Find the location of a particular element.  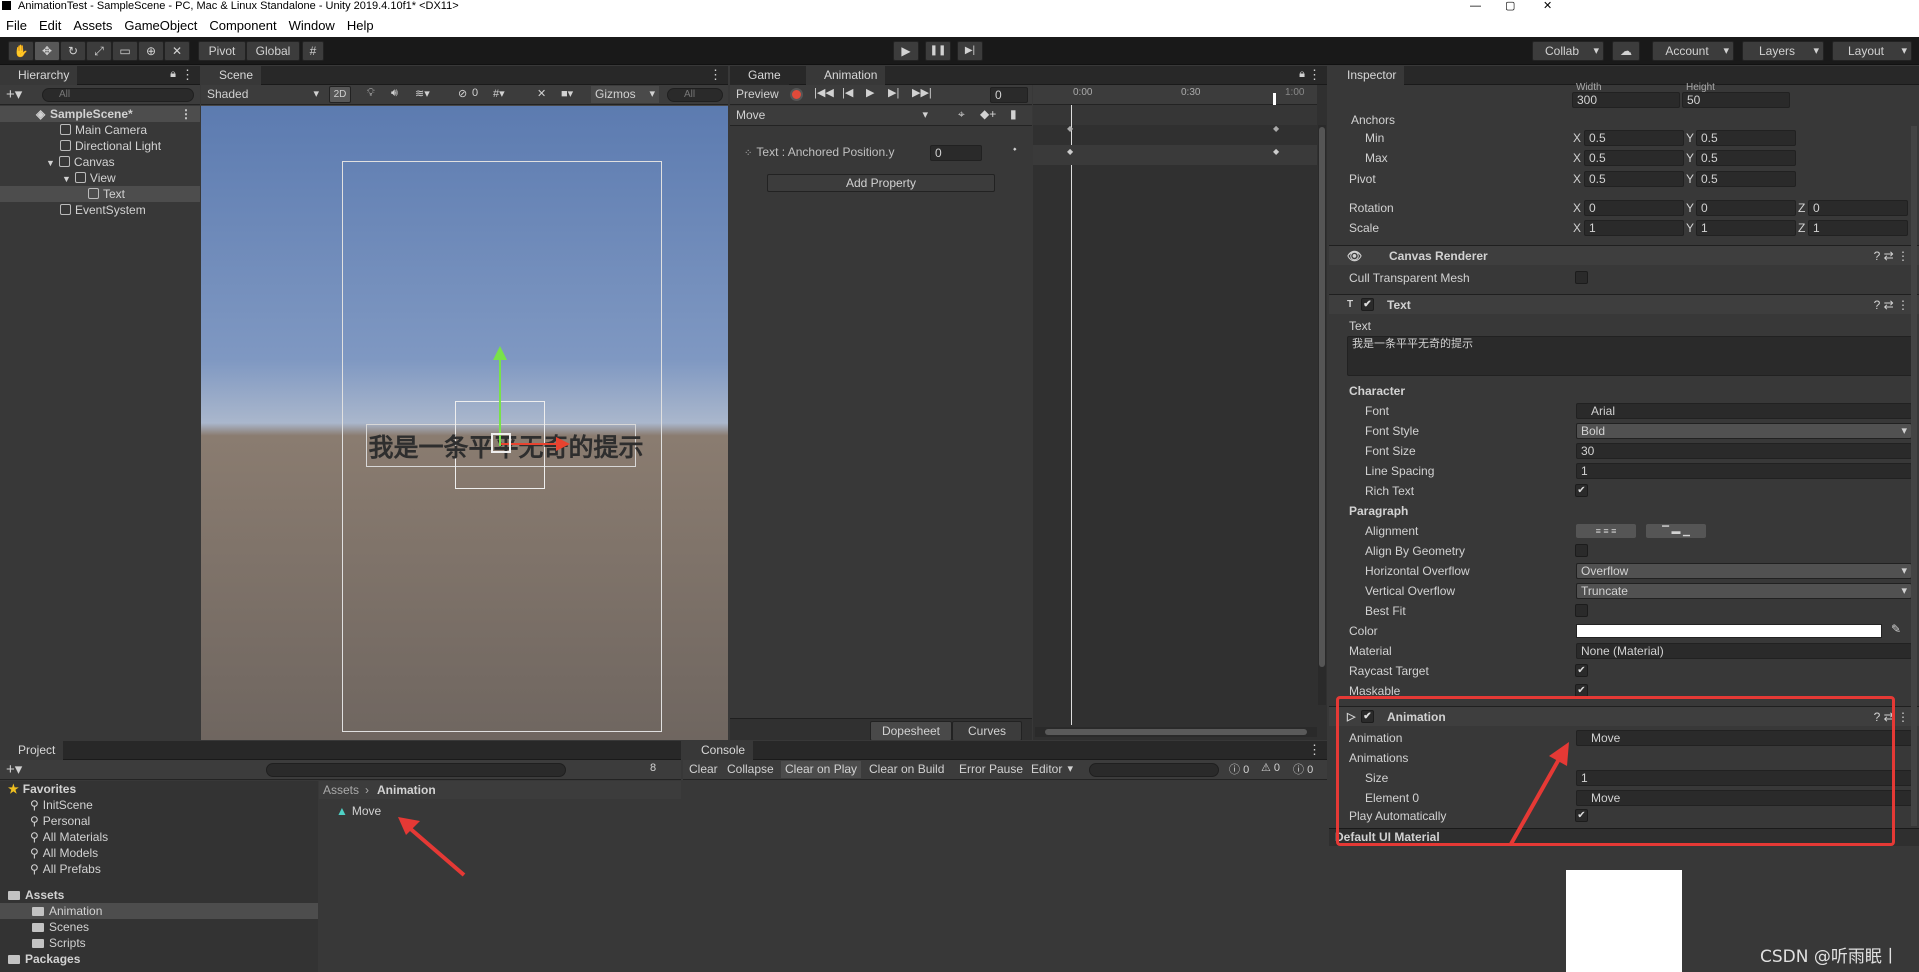

first-key-icon: |◀◀ is located at coordinates (824, 92).